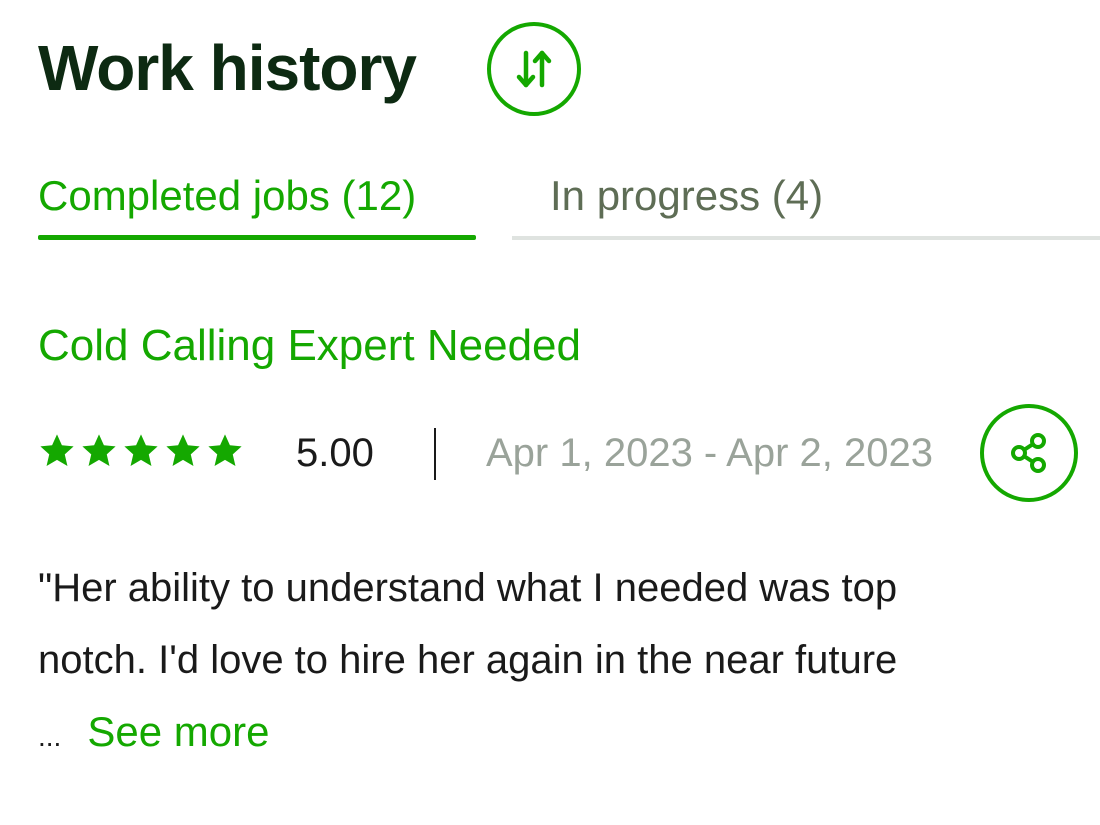 The height and width of the screenshot is (825, 1100). I want to click on tab-completed-jobs: Completed jobs (12), so click(257, 201).